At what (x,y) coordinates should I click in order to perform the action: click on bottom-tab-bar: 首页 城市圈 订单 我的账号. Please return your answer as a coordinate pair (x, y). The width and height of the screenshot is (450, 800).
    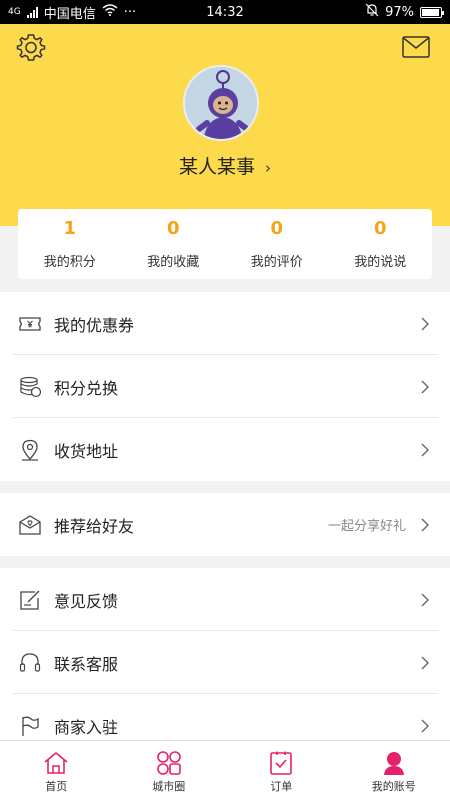
    Looking at the image, I should click on (225, 770).